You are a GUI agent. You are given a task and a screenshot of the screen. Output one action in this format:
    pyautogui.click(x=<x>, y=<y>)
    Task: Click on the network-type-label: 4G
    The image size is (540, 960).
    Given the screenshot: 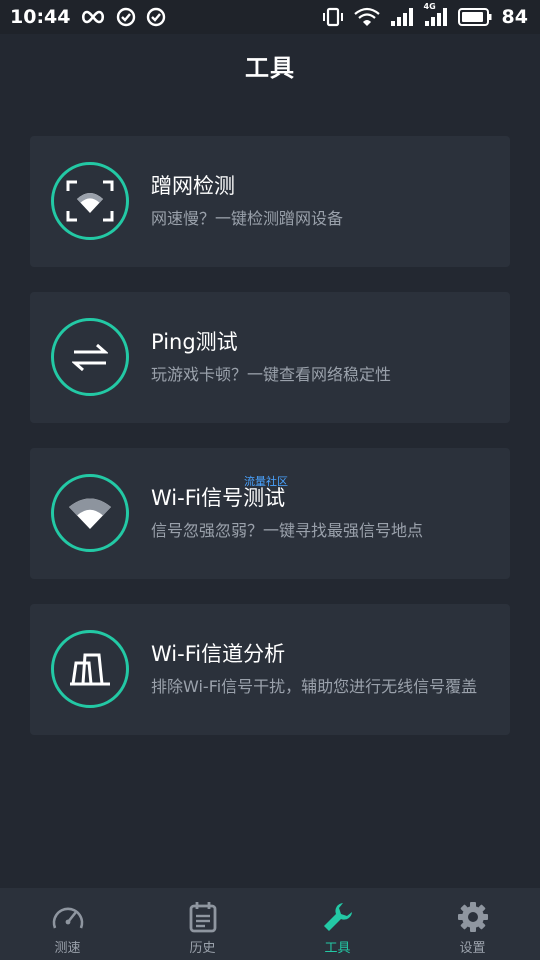 What is the action you would take?
    pyautogui.click(x=429, y=6)
    